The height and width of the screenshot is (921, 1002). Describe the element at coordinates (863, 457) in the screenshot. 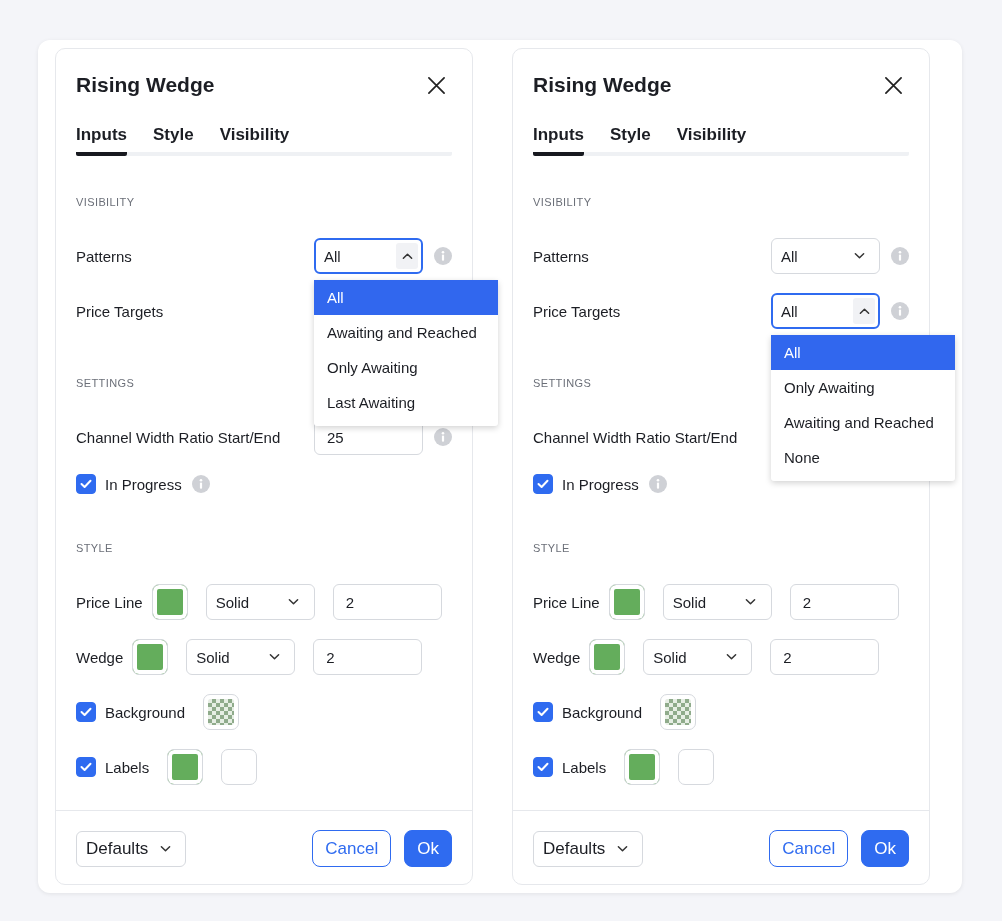

I see `dropdown-option: None` at that location.